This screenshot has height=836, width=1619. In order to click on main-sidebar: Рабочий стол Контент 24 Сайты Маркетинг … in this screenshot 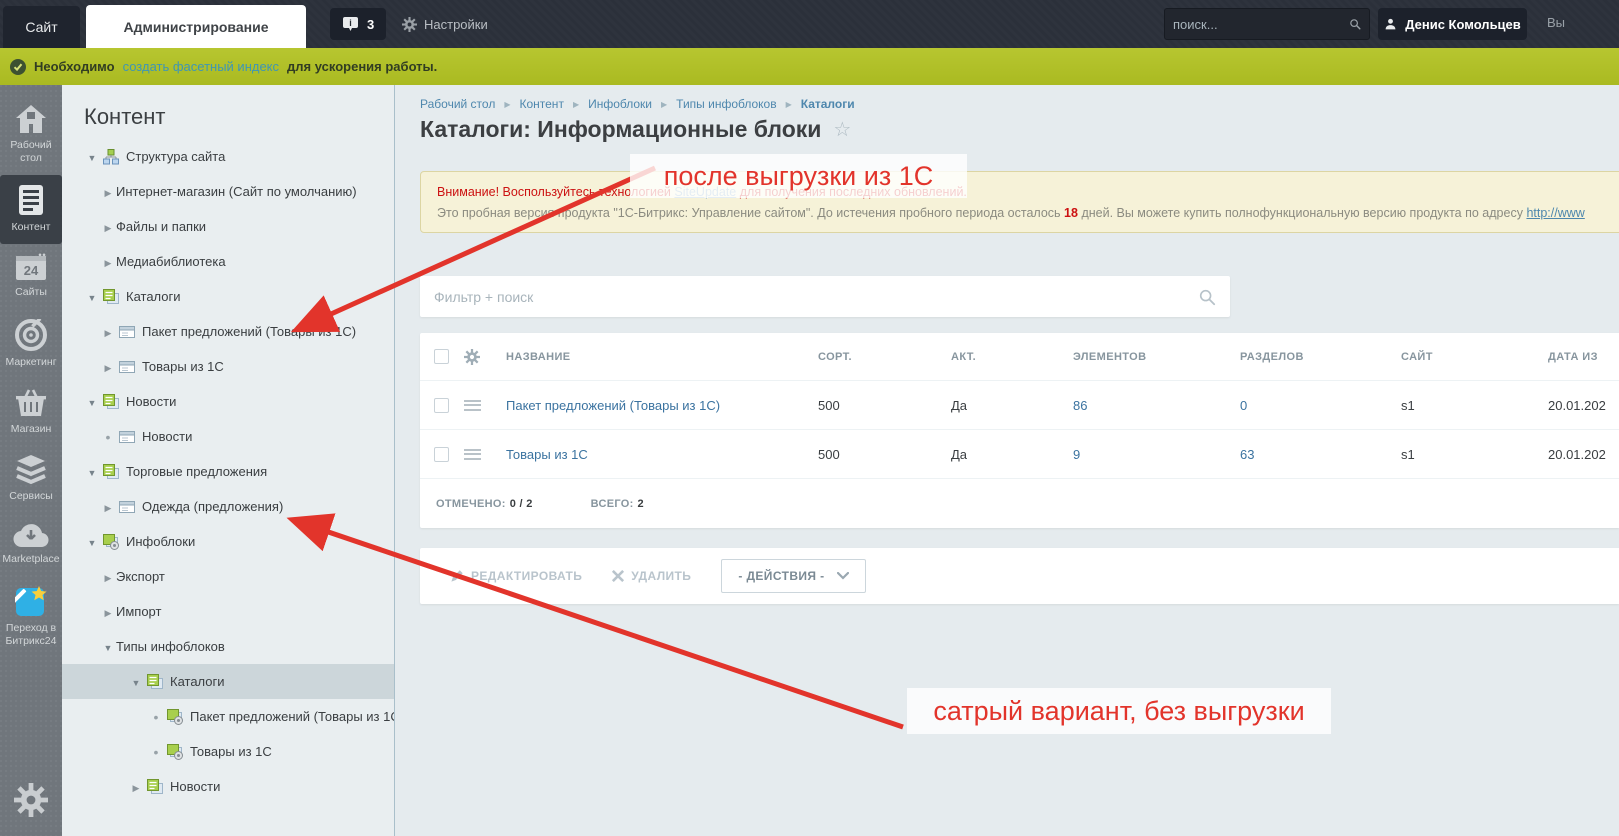, I will do `click(31, 460)`.